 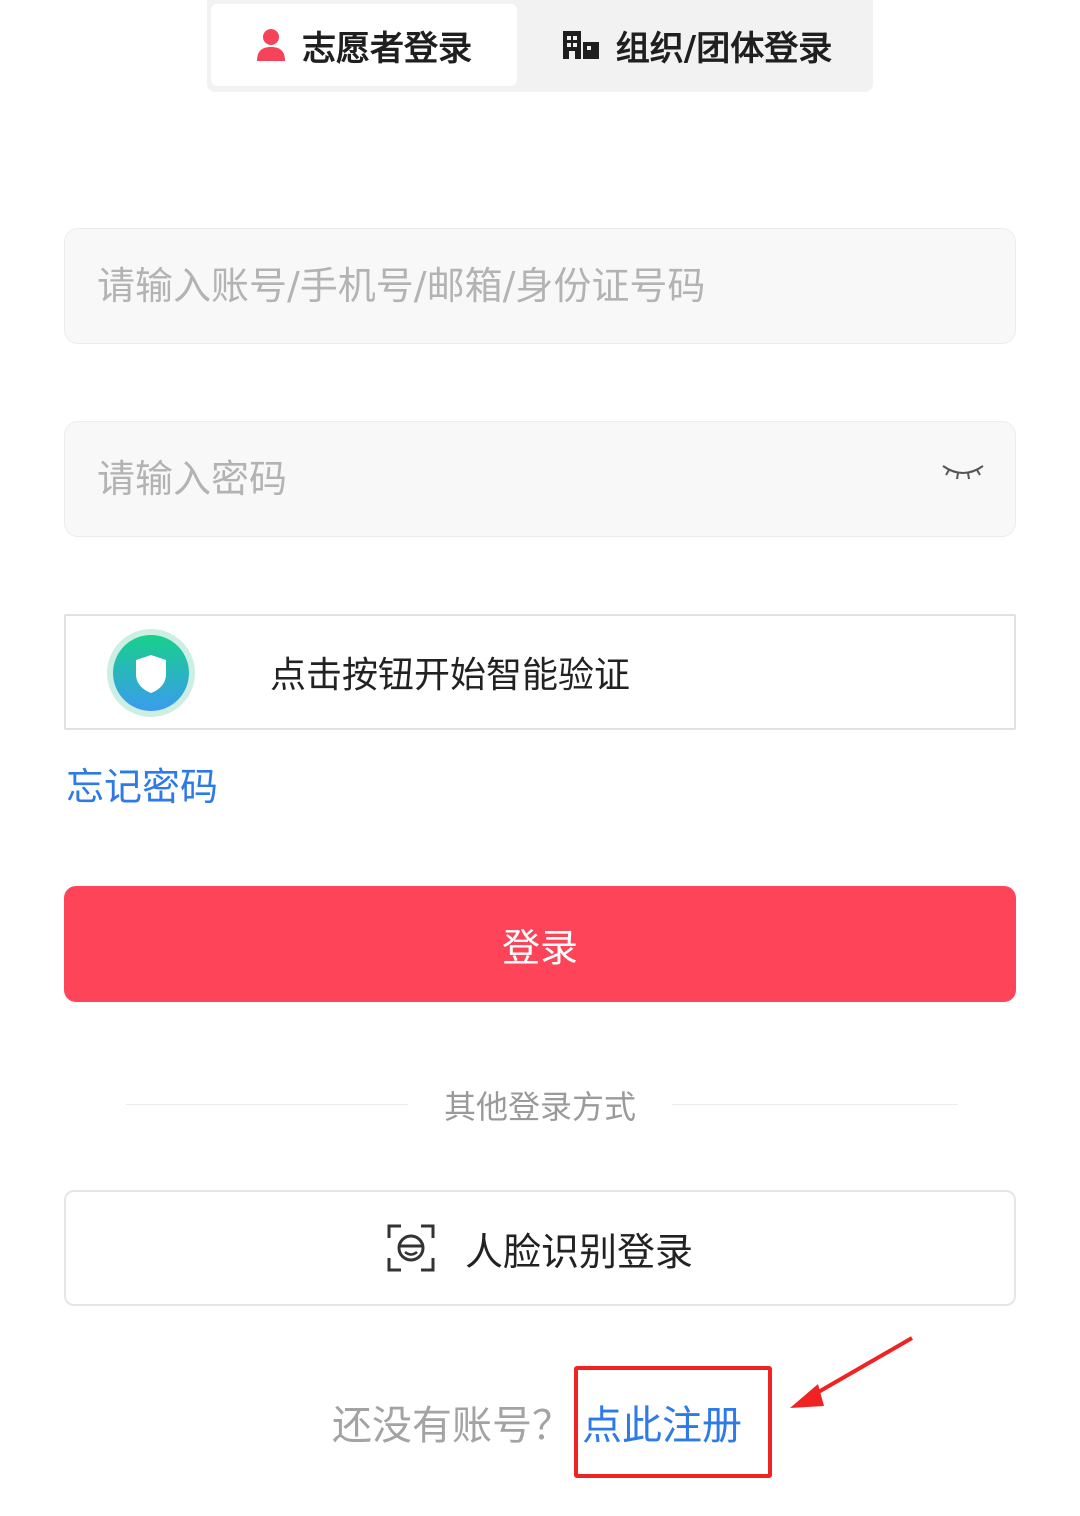 I want to click on annotation-arrow-icon, so click(x=852, y=1376).